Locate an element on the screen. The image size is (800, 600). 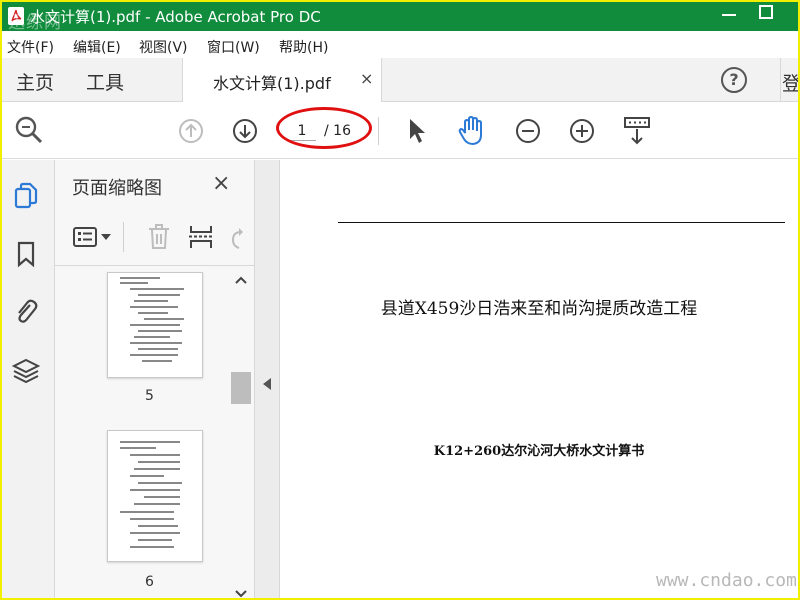
zoom-out-icon is located at coordinates (528, 131).